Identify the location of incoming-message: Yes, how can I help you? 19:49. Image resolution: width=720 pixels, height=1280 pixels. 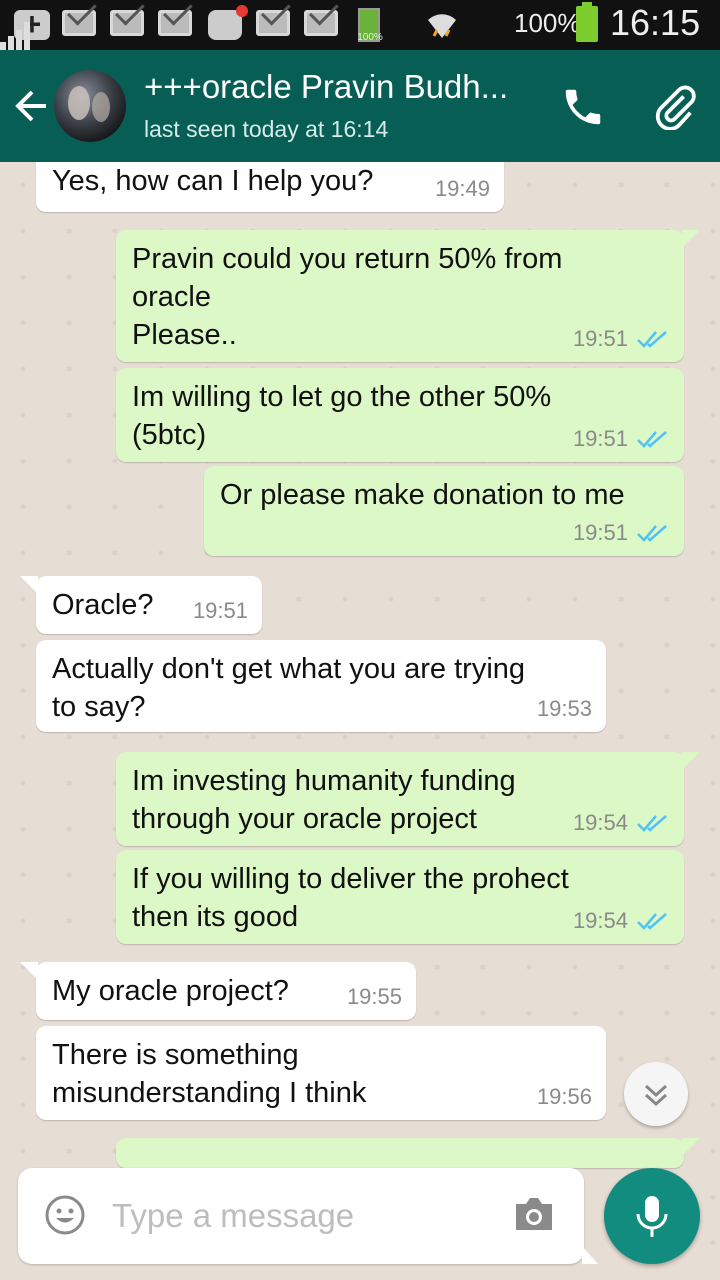
(270, 187).